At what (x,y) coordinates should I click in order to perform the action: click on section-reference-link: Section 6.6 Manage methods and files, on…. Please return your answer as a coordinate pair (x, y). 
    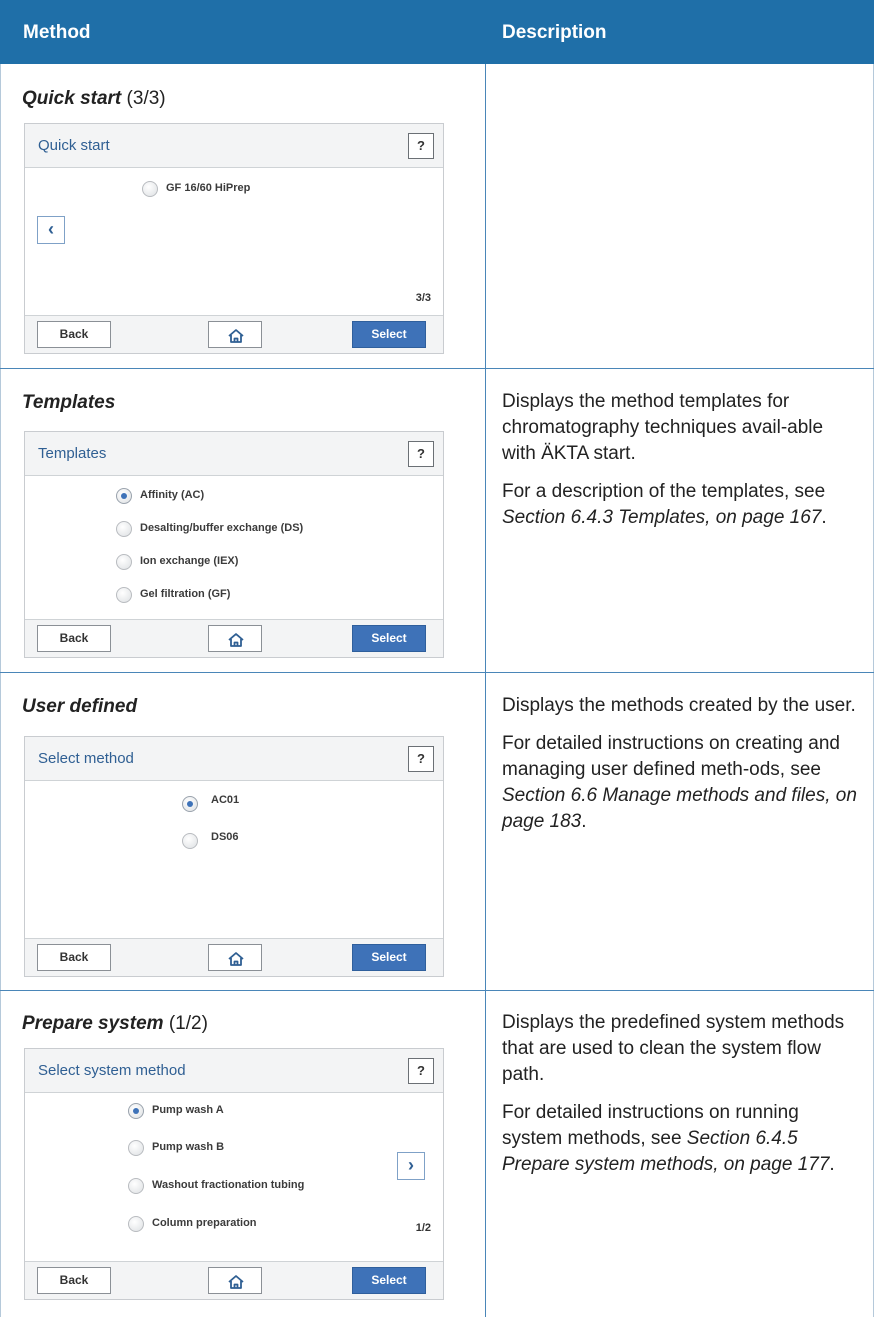
    Looking at the image, I should click on (679, 808).